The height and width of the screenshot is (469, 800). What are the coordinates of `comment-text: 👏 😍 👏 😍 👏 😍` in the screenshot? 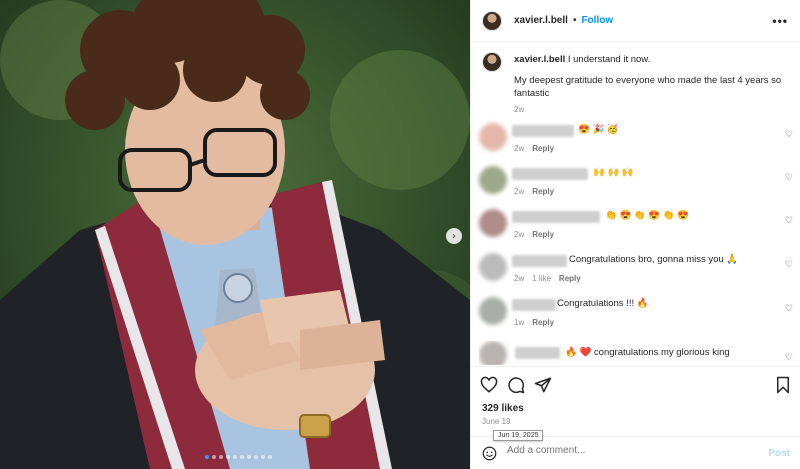 It's located at (647, 215).